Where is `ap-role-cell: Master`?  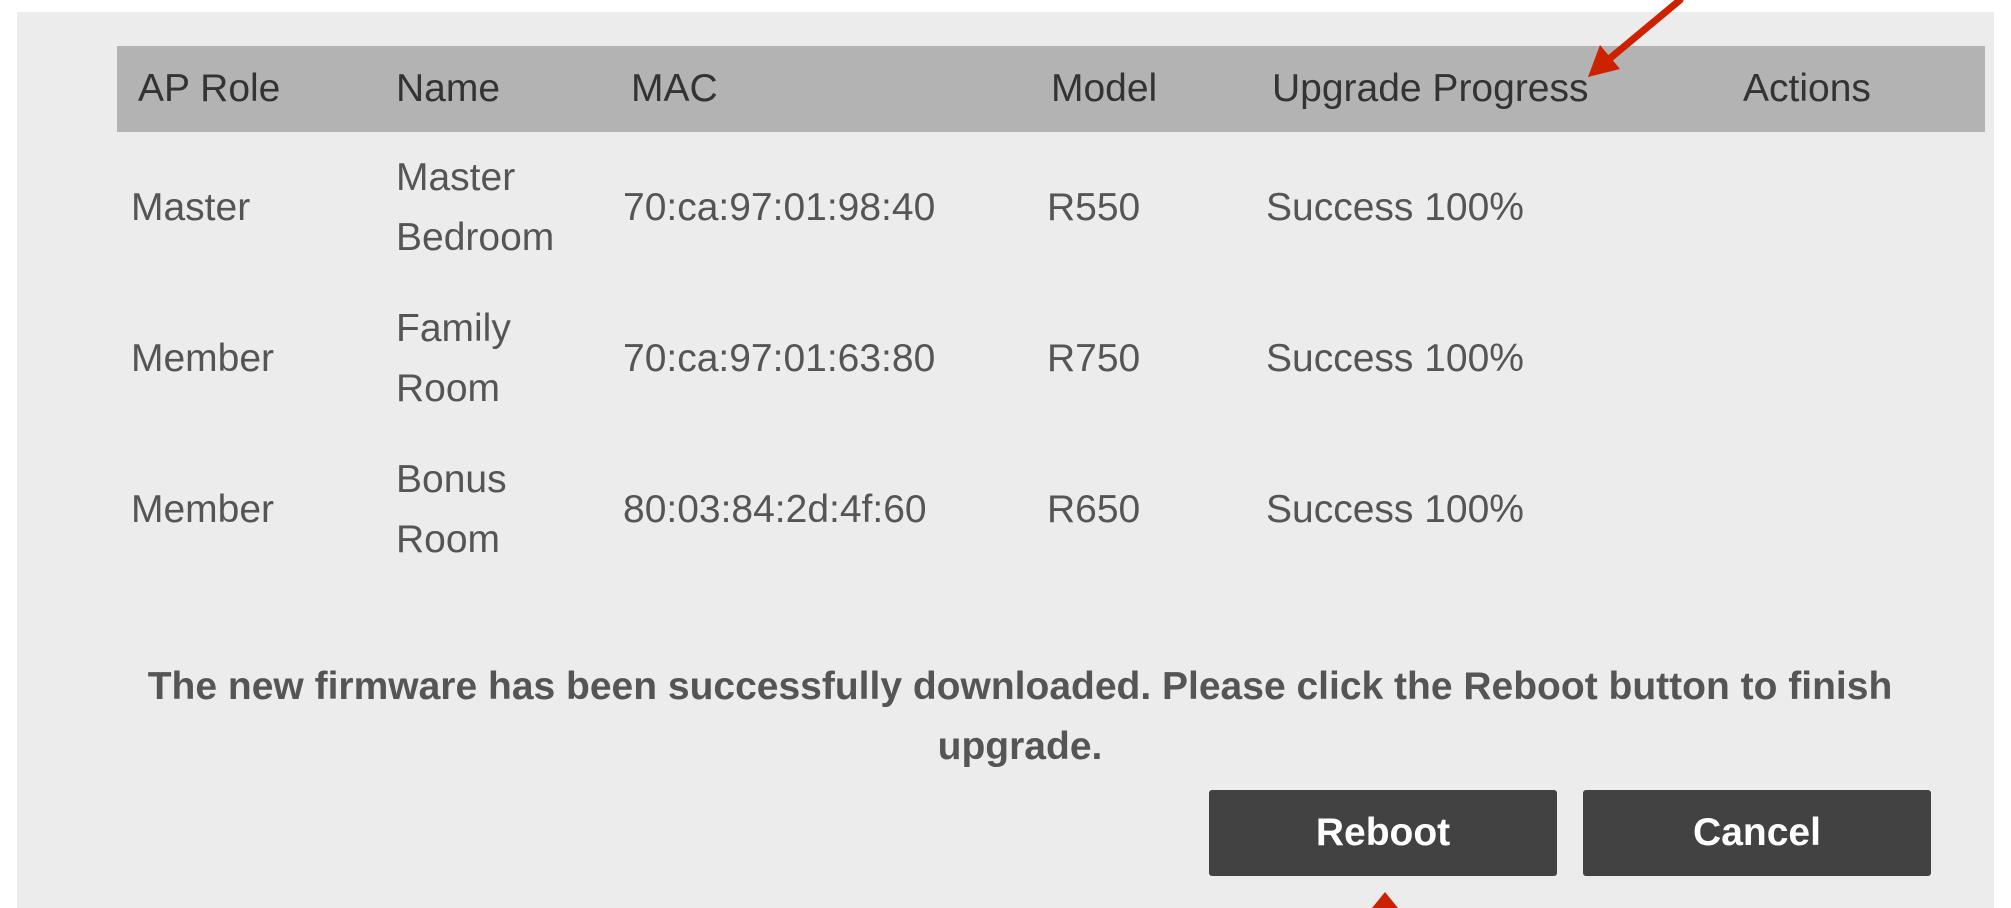 ap-role-cell: Master is located at coordinates (191, 207).